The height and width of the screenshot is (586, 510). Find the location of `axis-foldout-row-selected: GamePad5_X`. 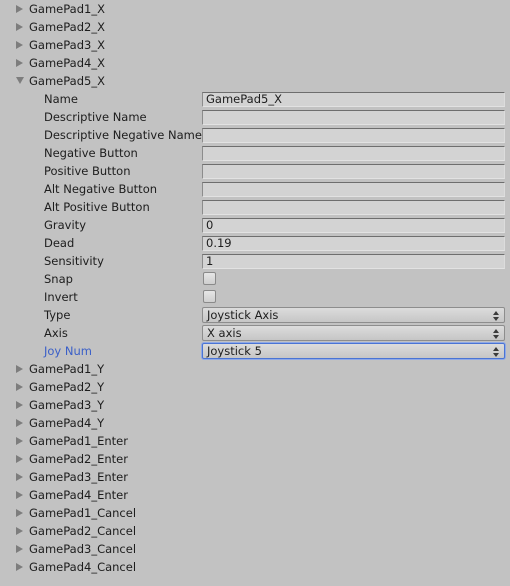

axis-foldout-row-selected: GamePad5_X is located at coordinates (255, 81).